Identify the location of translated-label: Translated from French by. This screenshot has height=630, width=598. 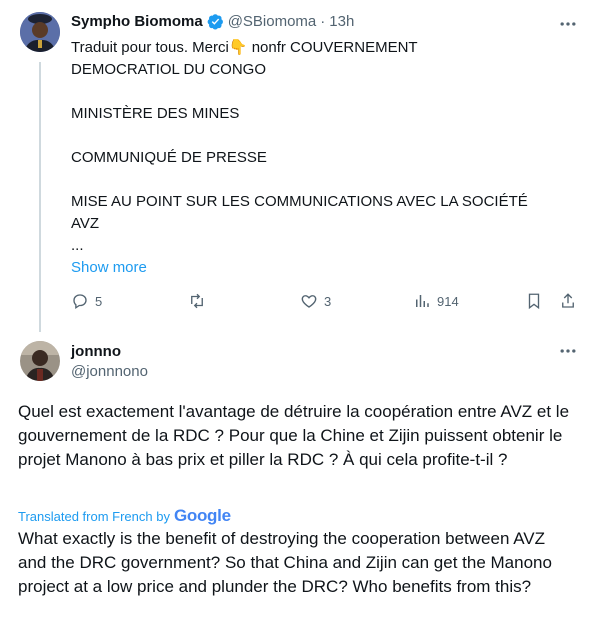
(94, 516).